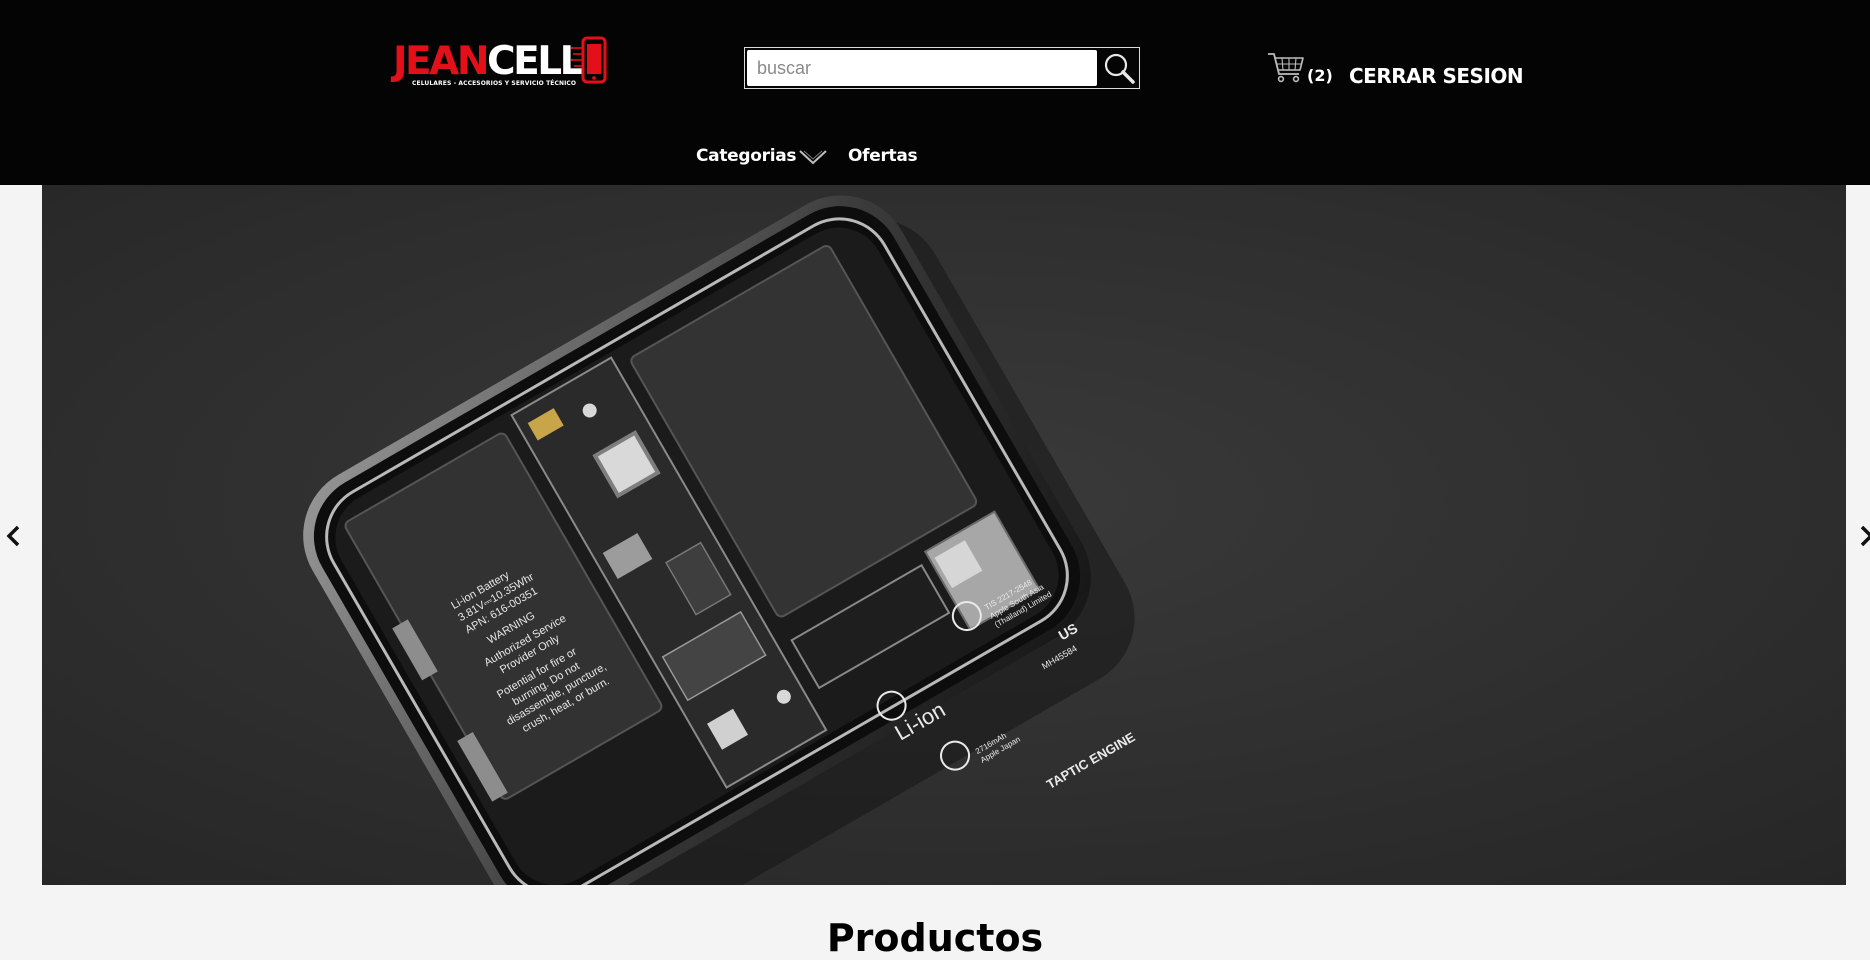  I want to click on phone-logo-icon, so click(589, 60).